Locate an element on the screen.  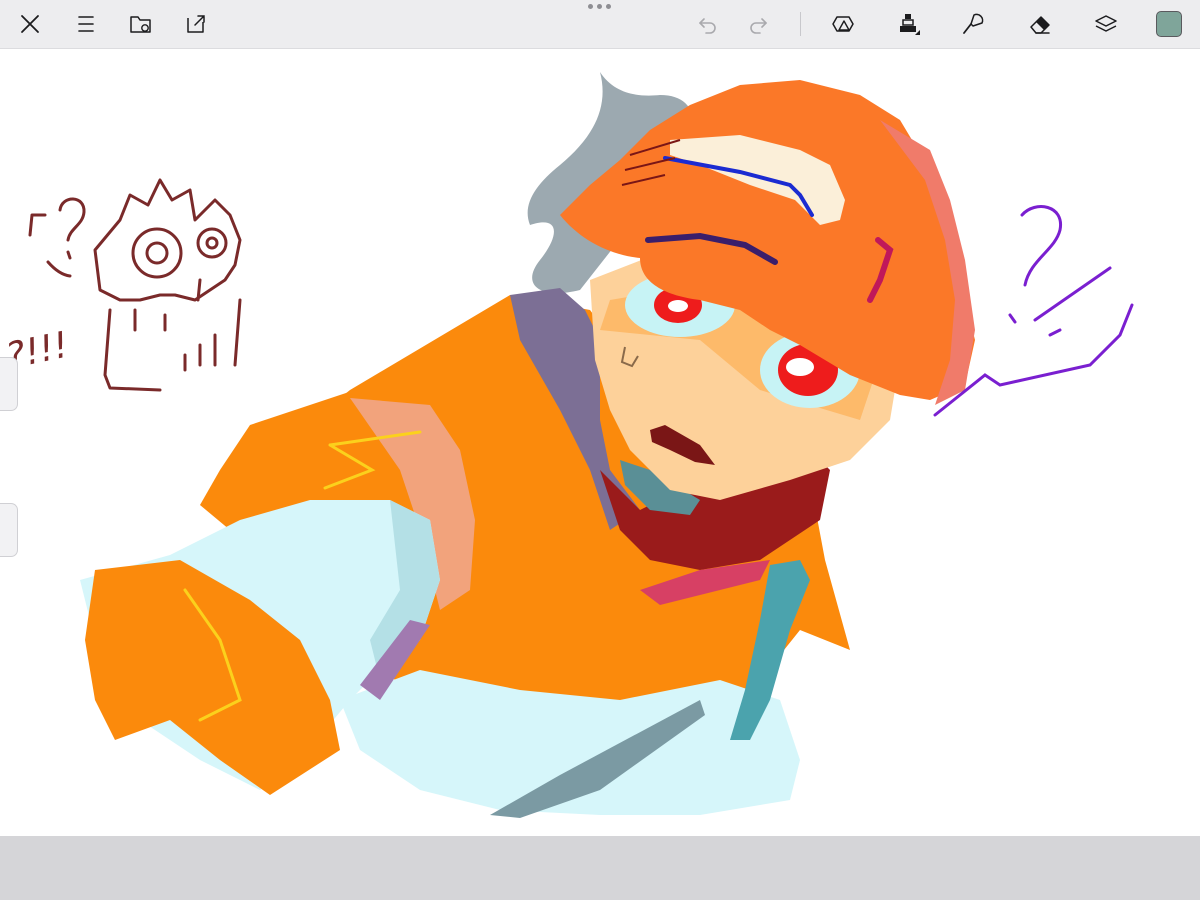
redo-button is located at coordinates (758, 24).